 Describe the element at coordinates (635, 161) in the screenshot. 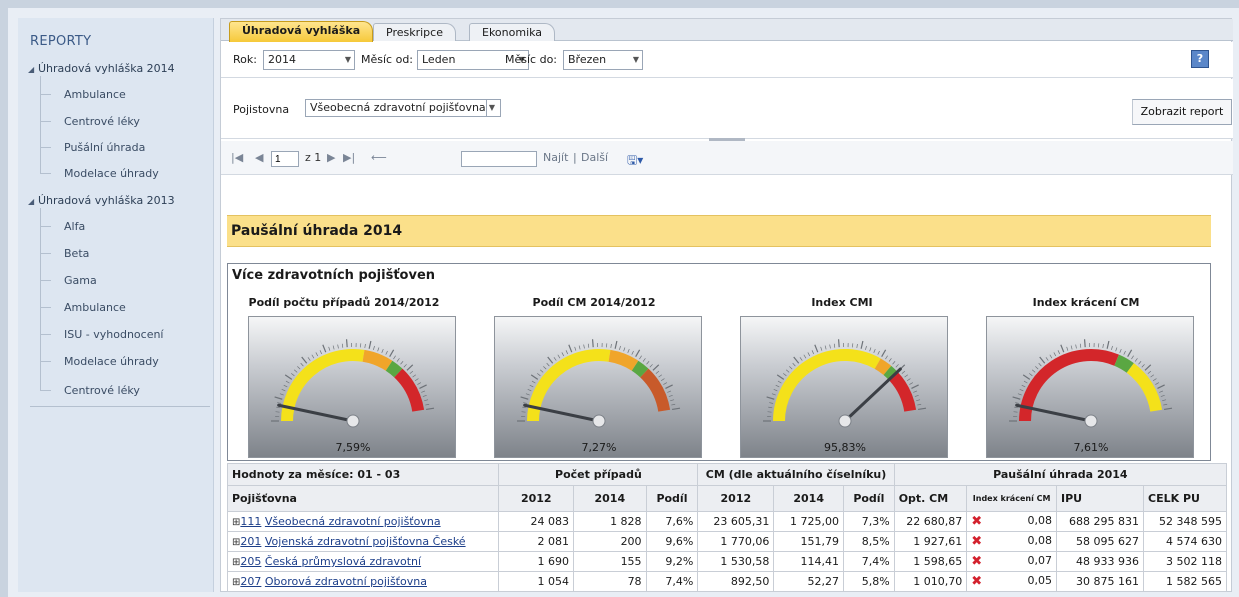

I see `export-icon: 🖫▾` at that location.